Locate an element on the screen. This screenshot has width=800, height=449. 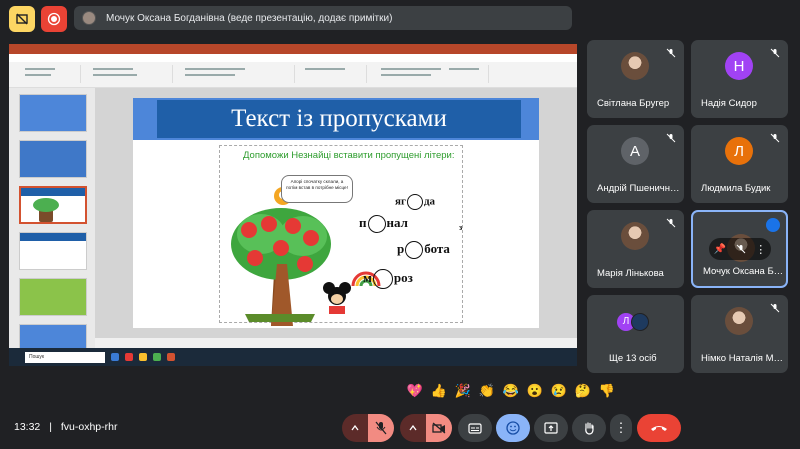
present-button is located at coordinates (551, 428).